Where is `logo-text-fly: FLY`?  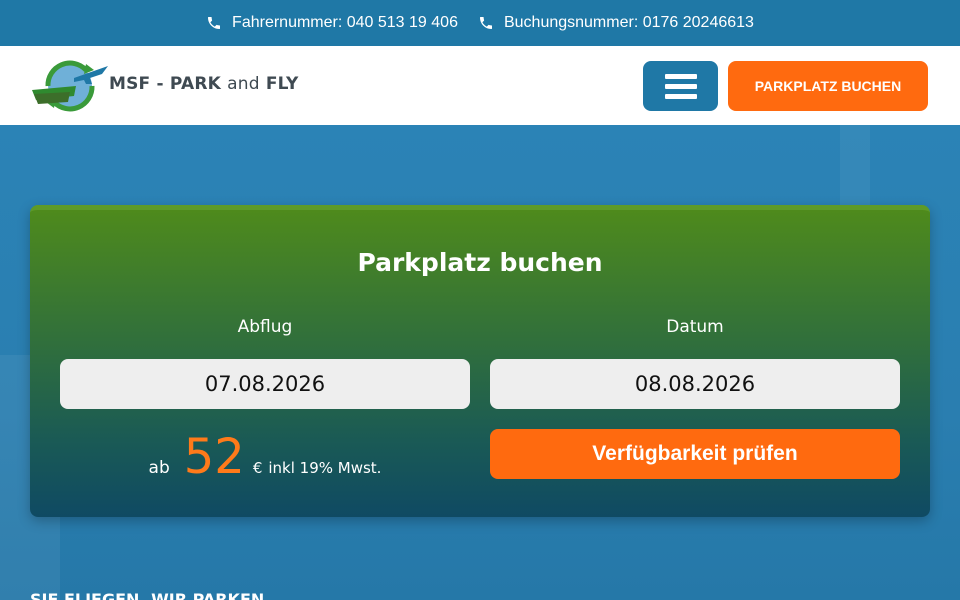 logo-text-fly: FLY is located at coordinates (282, 84).